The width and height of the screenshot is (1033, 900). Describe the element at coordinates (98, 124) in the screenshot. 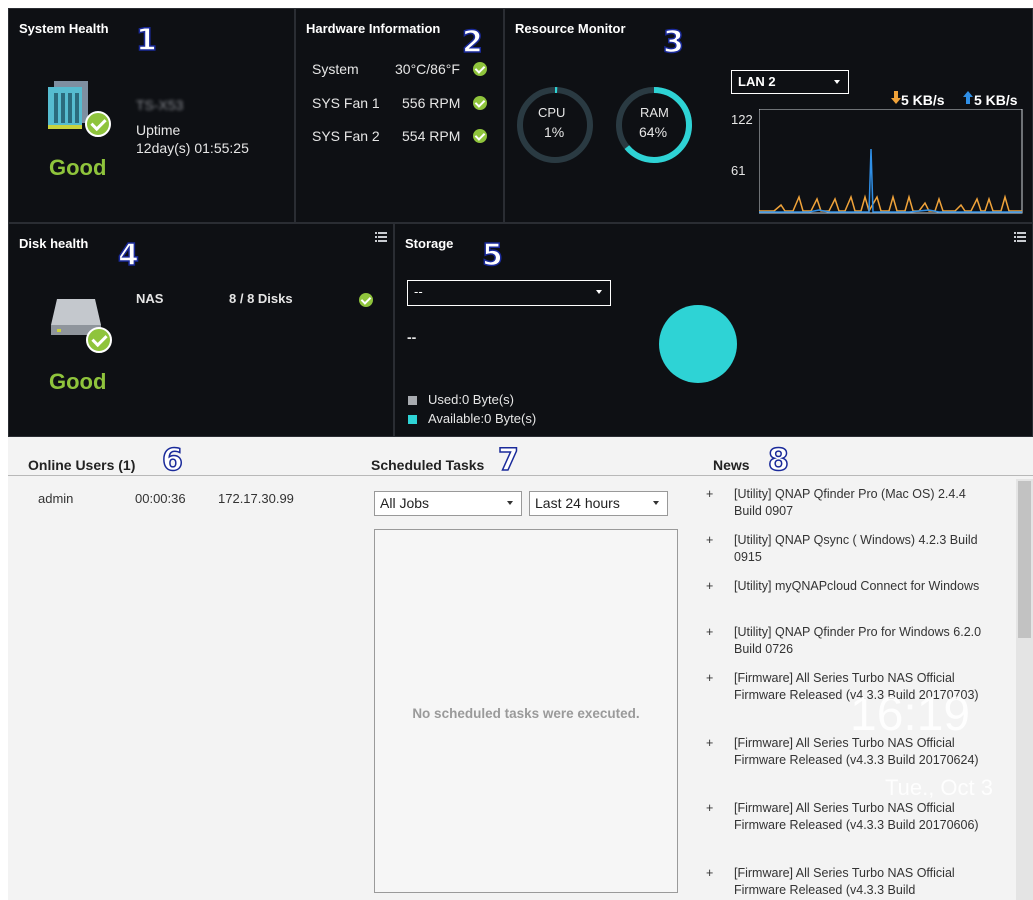

I see `health-ok-icon` at that location.